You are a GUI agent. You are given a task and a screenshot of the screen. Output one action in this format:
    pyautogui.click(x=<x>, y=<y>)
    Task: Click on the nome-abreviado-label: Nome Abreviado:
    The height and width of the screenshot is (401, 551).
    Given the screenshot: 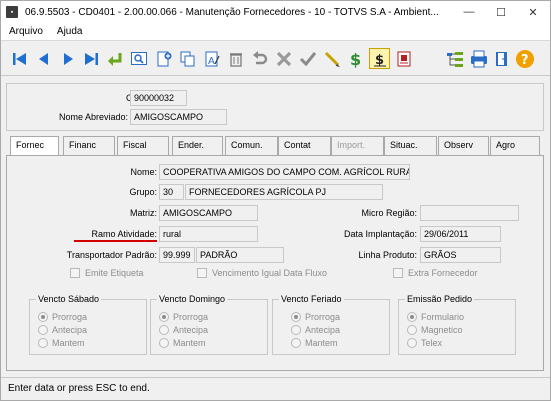 What is the action you would take?
    pyautogui.click(x=93, y=117)
    